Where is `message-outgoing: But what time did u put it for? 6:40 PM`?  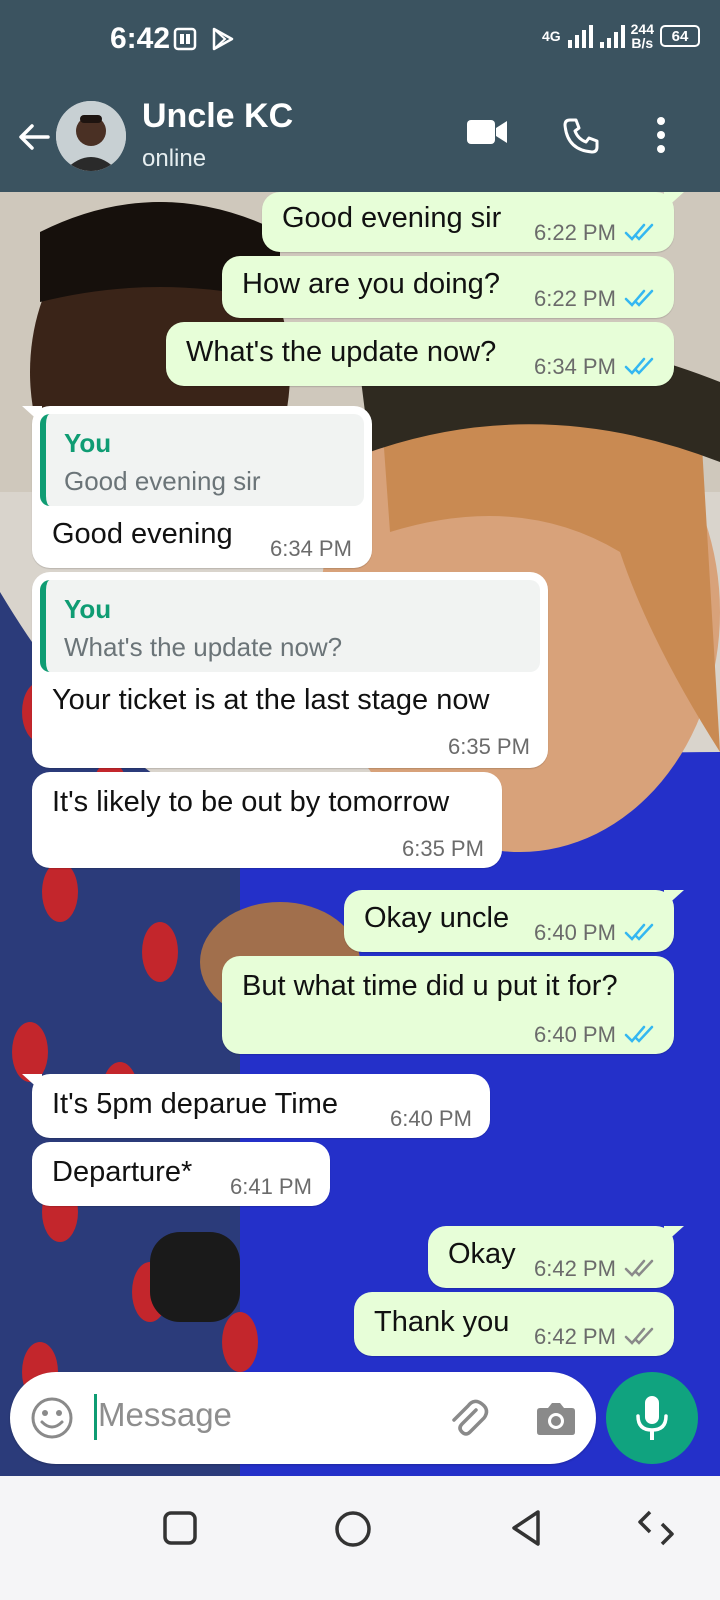 message-outgoing: But what time did u put it for? 6:40 PM is located at coordinates (448, 1005).